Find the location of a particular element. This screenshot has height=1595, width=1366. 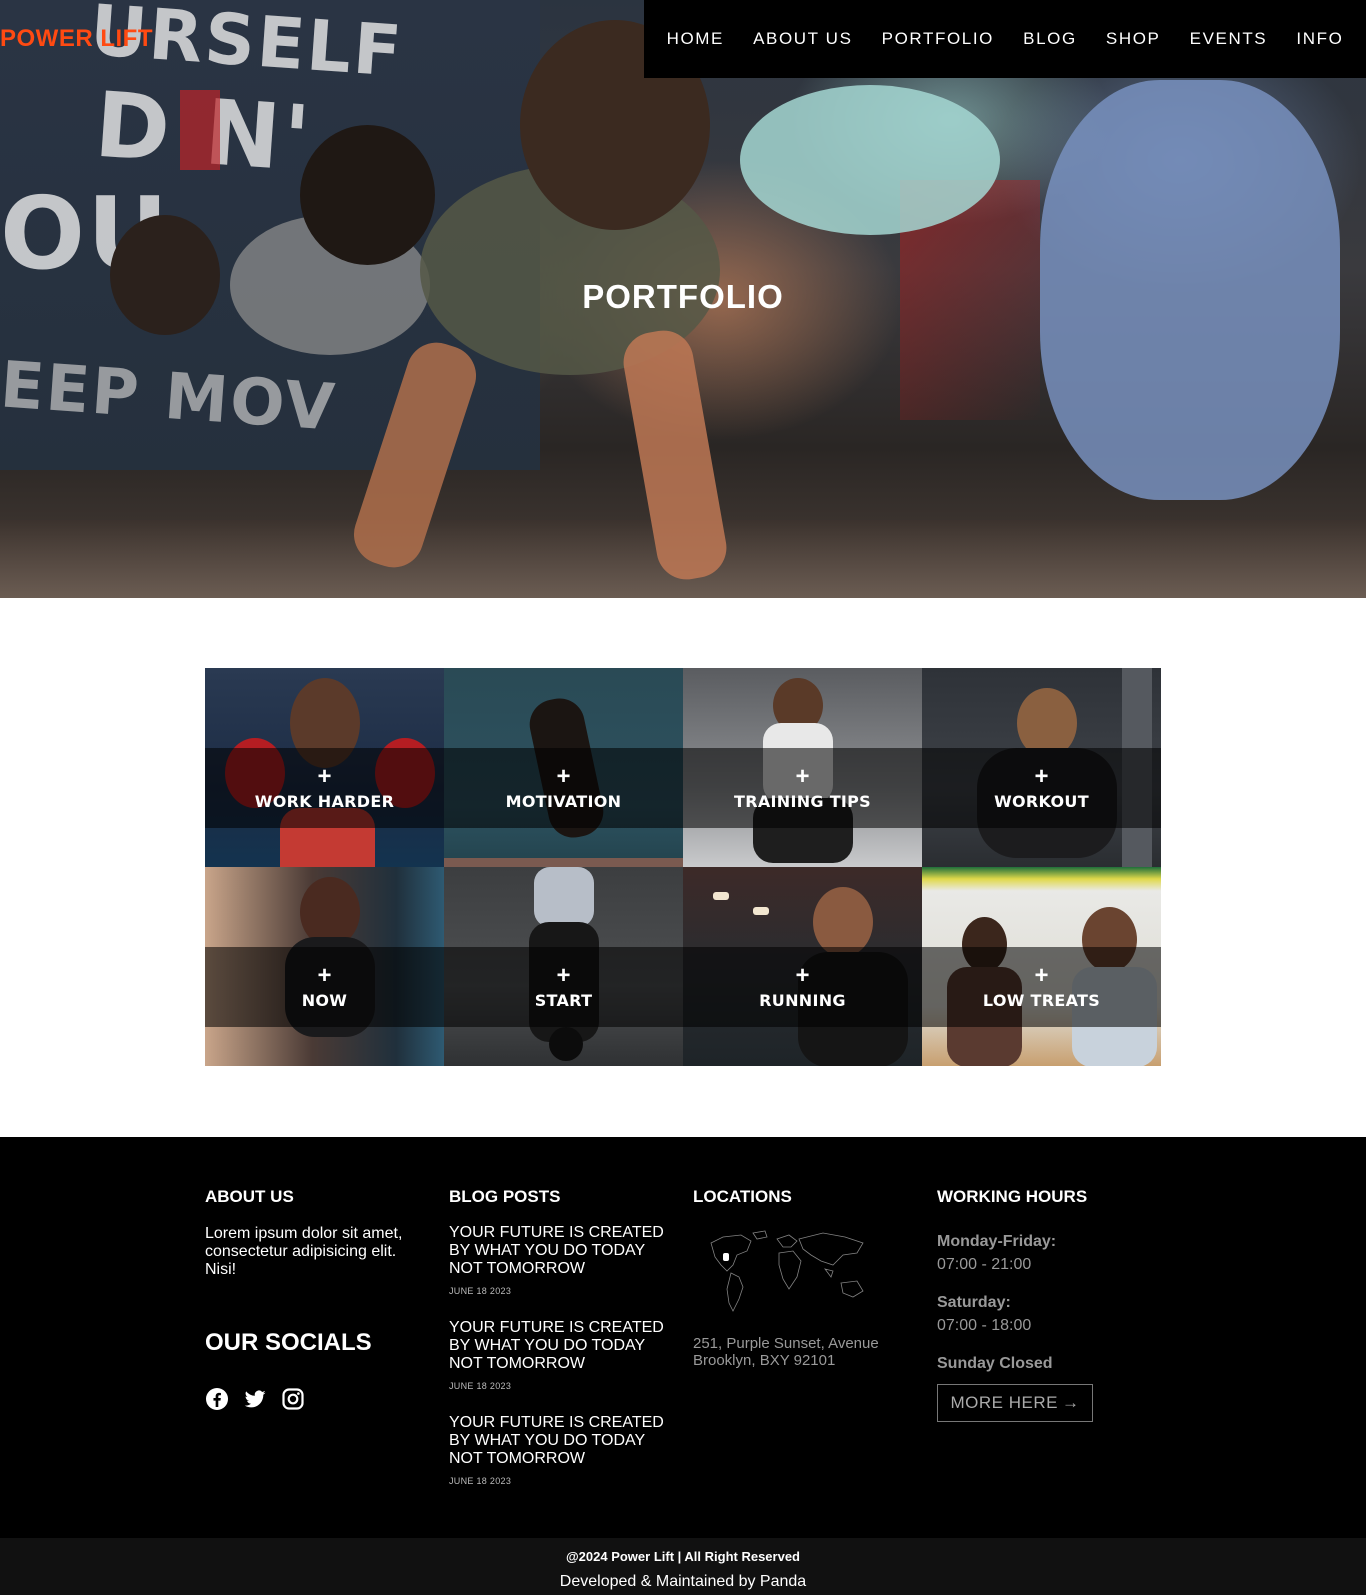

tile-label: WORK HARDER is located at coordinates (324, 801).